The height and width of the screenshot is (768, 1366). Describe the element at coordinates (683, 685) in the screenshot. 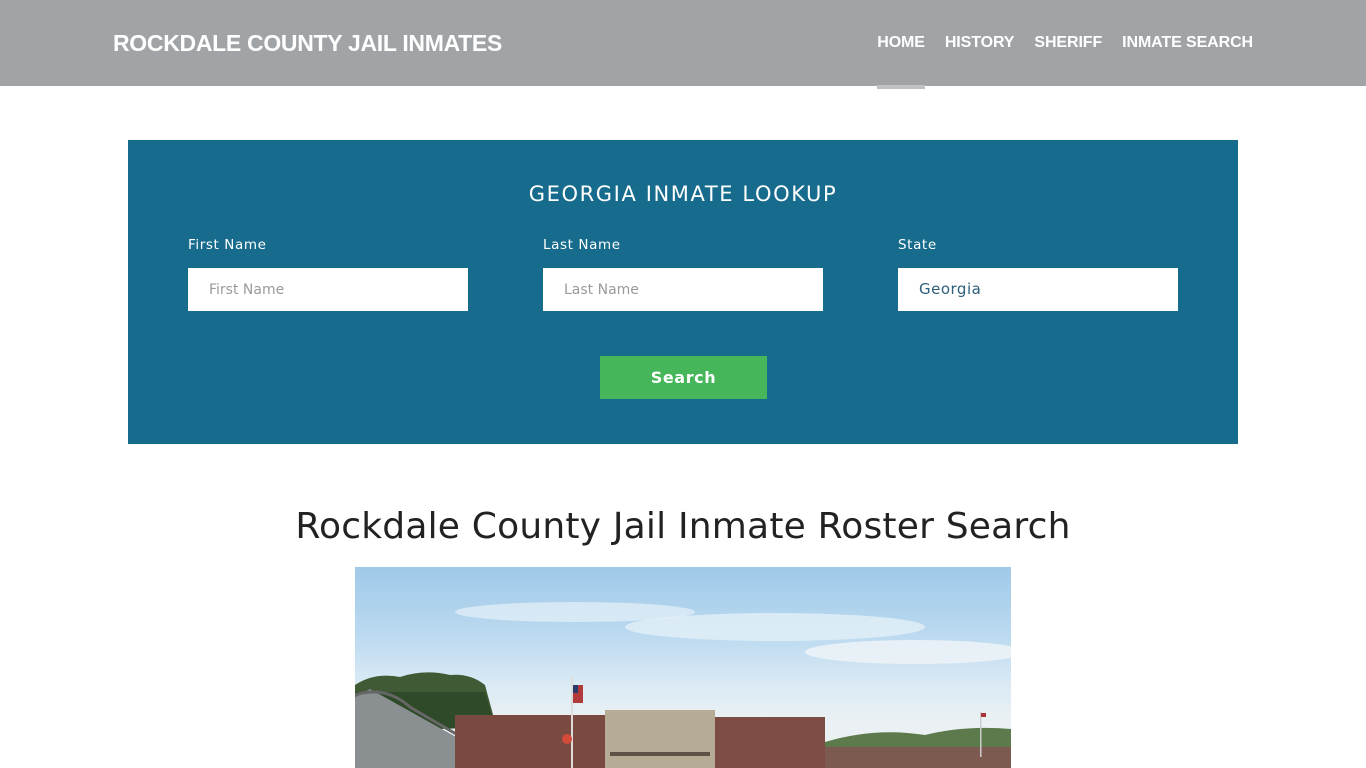

I see `jail-photo-illustration` at that location.